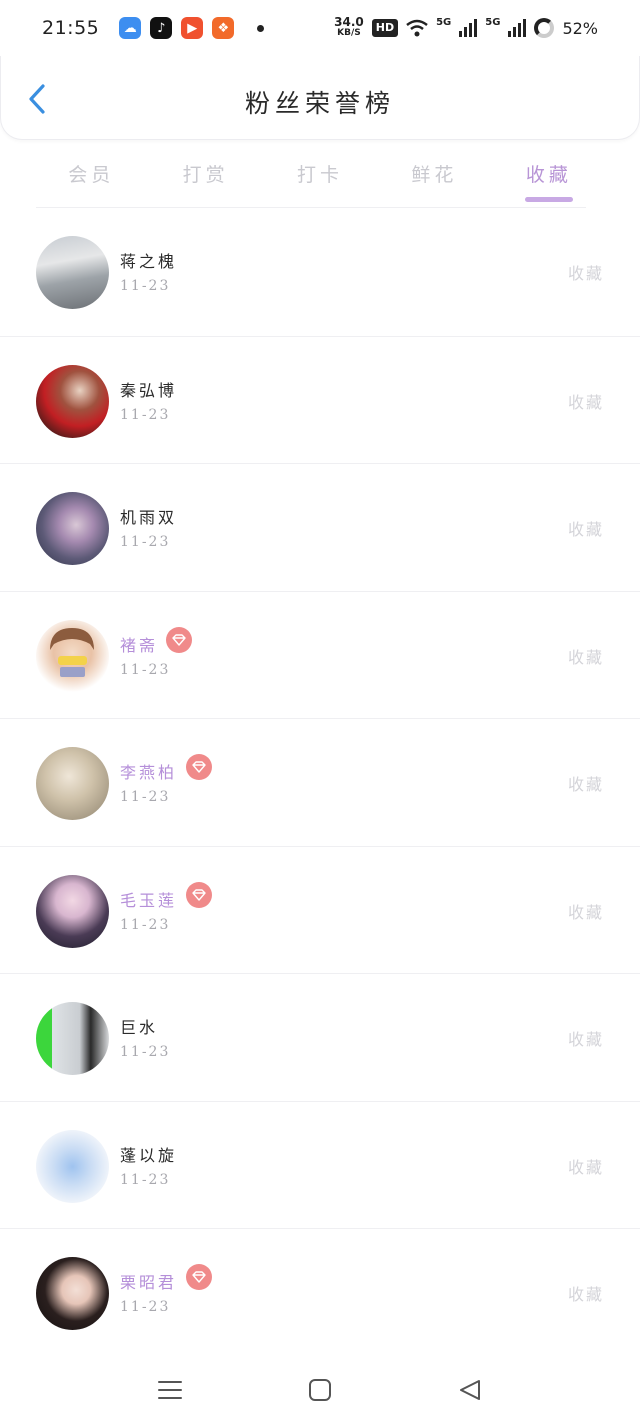 The image size is (640, 1427). I want to click on fan-name: 毛玉莲, so click(149, 900).